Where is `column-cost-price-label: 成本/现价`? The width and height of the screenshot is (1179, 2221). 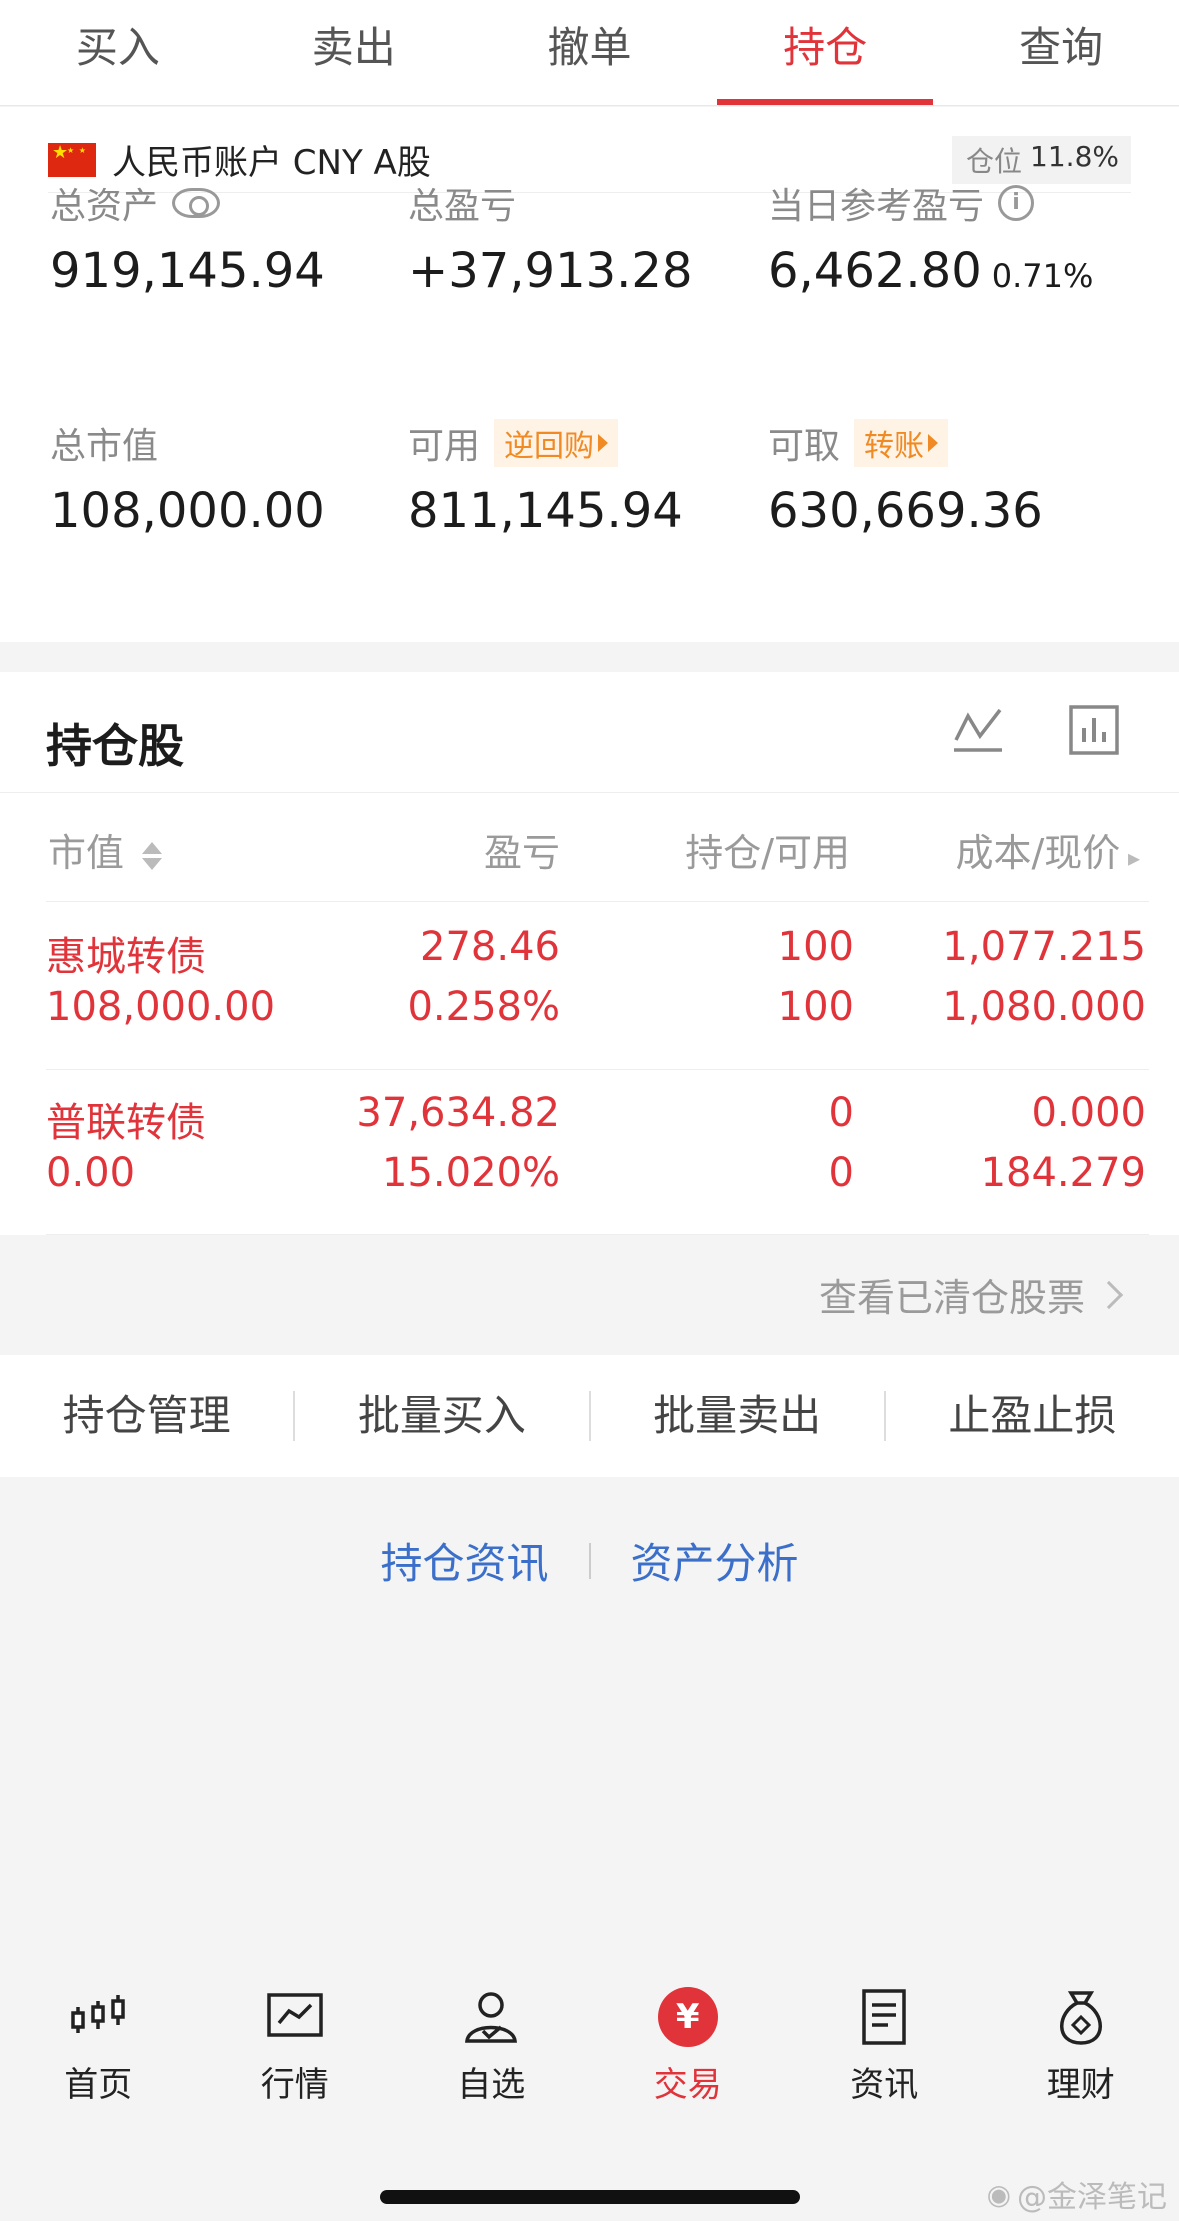
column-cost-price-label: 成本/现价 is located at coordinates (1038, 853).